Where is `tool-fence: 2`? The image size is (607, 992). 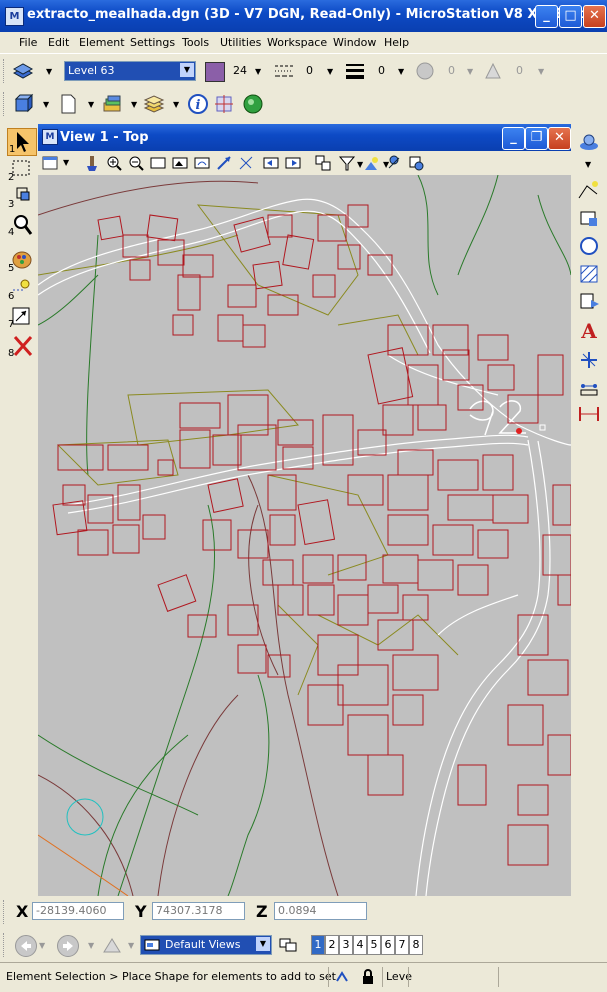
tool-fence: 2 is located at coordinates (21, 170).